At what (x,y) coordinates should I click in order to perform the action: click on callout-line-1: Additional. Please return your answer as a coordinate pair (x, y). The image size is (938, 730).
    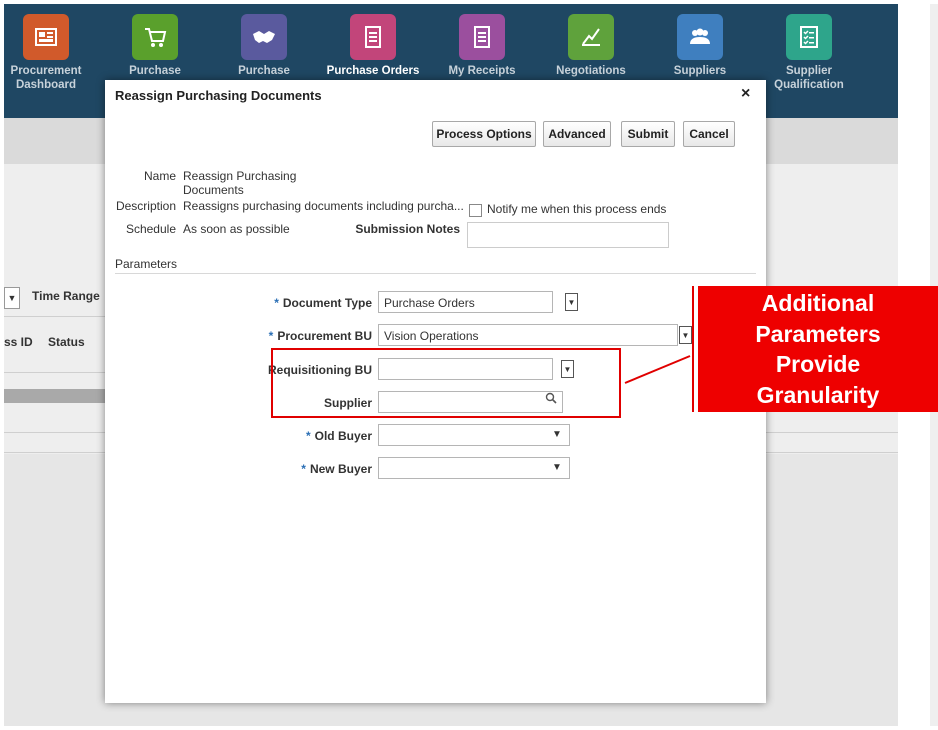
    Looking at the image, I should click on (818, 303).